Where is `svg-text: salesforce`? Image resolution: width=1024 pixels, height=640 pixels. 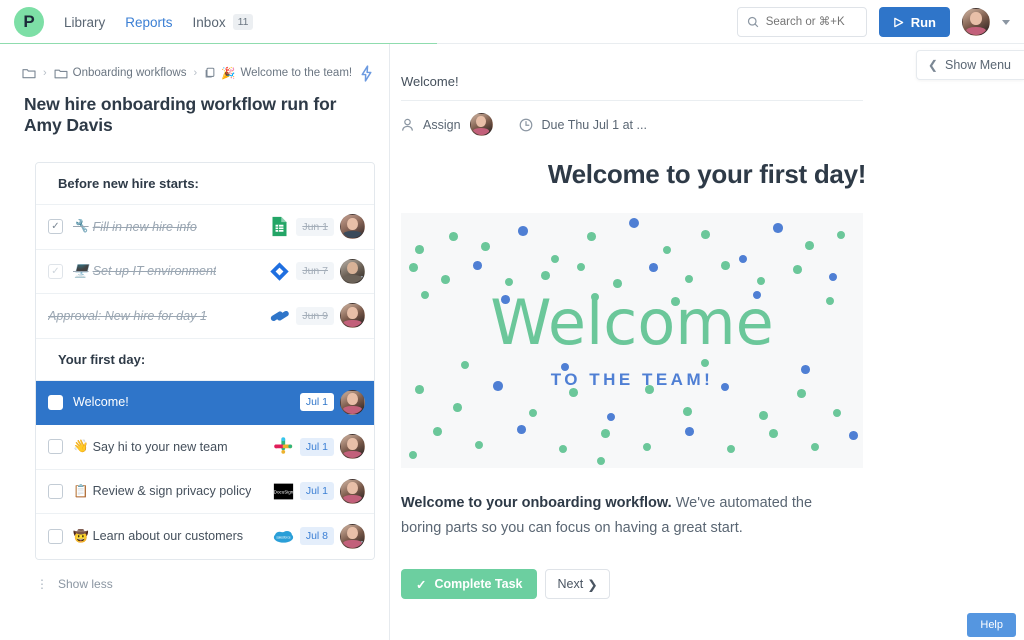
svg-text: salesforce is located at coordinates (283, 537).